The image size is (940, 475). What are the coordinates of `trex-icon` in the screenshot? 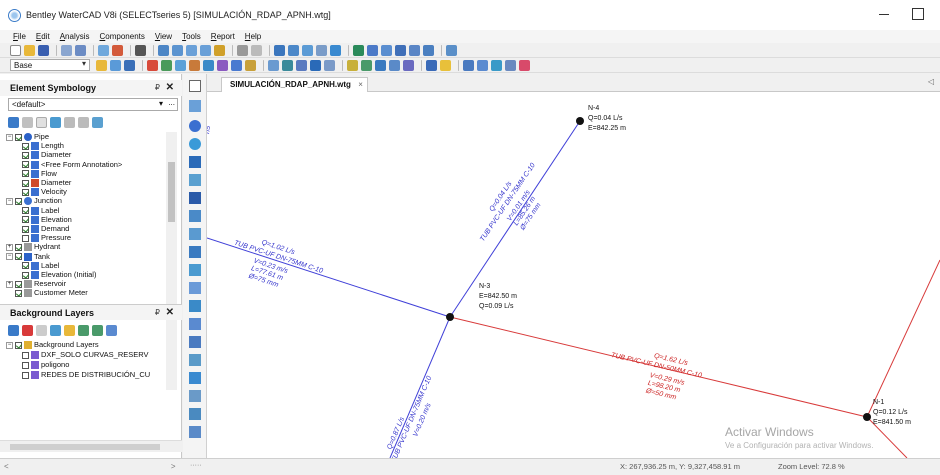 It's located at (301, 65).